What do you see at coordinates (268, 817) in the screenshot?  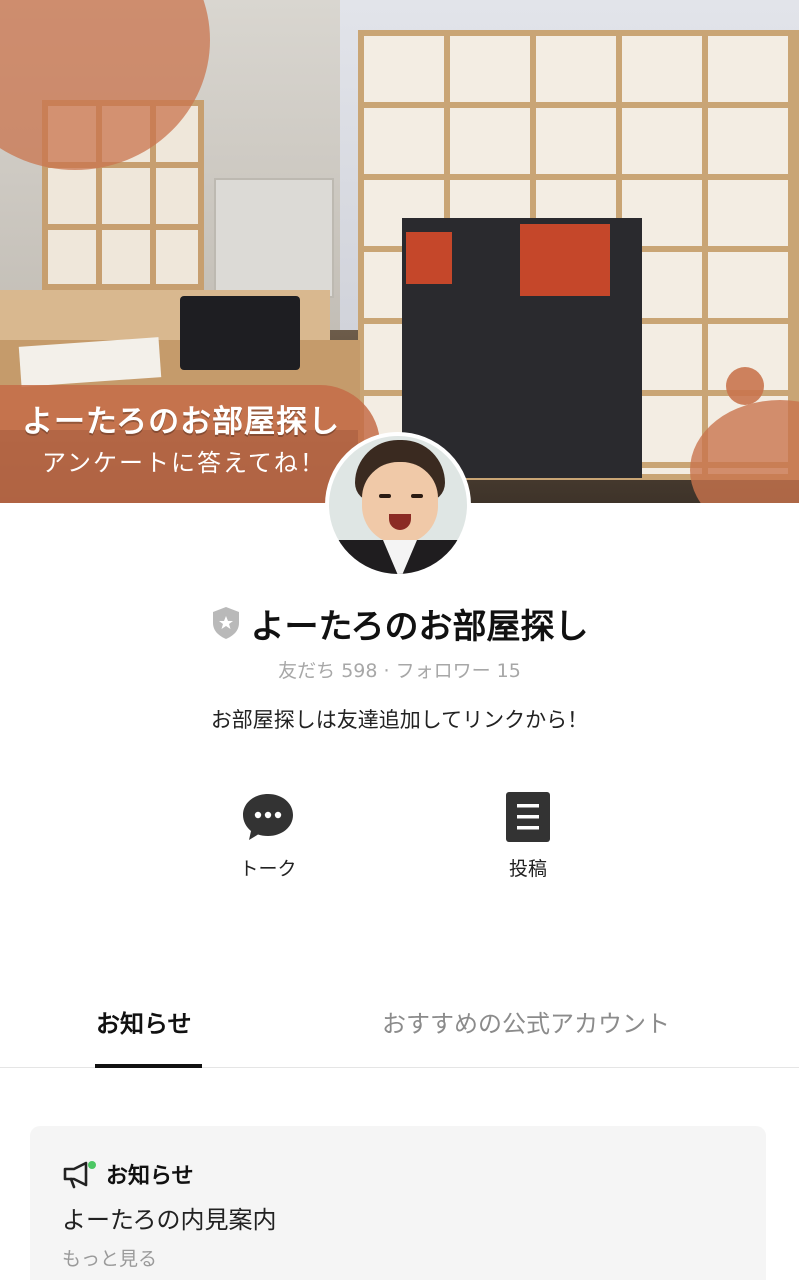 I see `chat-bubble-icon` at bounding box center [268, 817].